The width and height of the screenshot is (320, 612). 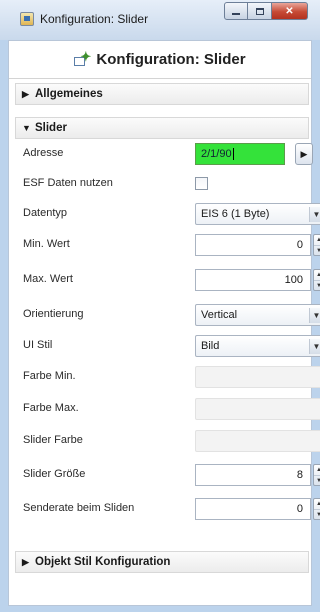 What do you see at coordinates (51, 128) in the screenshot?
I see `section-slider-label: Slider` at bounding box center [51, 128].